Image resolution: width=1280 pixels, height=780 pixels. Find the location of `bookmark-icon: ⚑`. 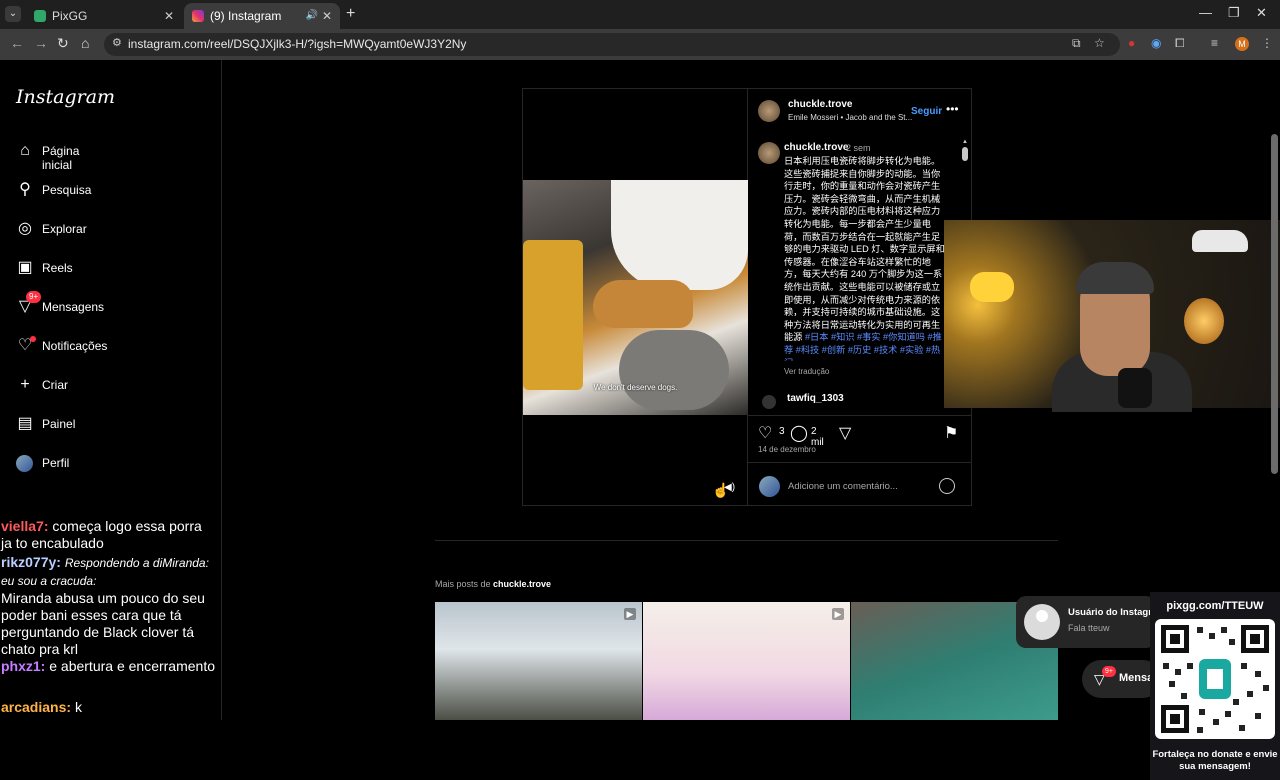

bookmark-icon: ⚑ is located at coordinates (951, 433).